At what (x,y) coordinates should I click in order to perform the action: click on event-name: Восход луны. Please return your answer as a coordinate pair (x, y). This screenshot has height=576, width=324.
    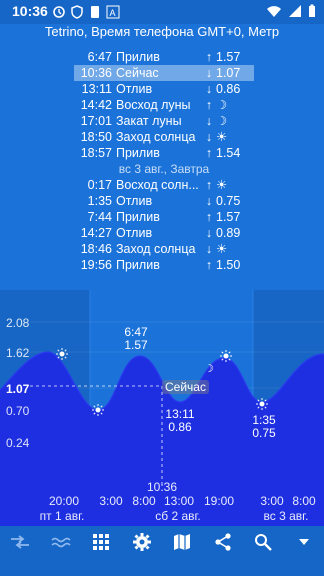
    Looking at the image, I should click on (153, 105).